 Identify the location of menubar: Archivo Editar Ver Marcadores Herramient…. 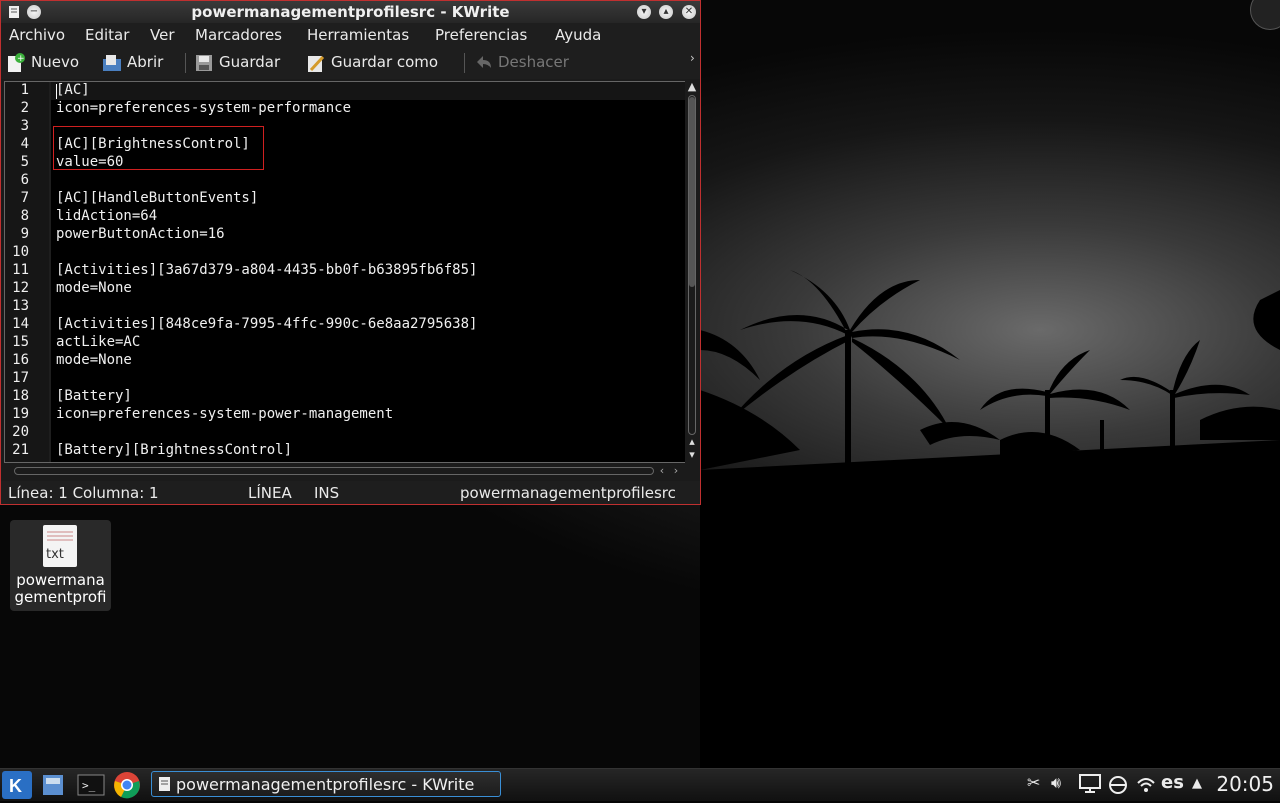
(350, 35).